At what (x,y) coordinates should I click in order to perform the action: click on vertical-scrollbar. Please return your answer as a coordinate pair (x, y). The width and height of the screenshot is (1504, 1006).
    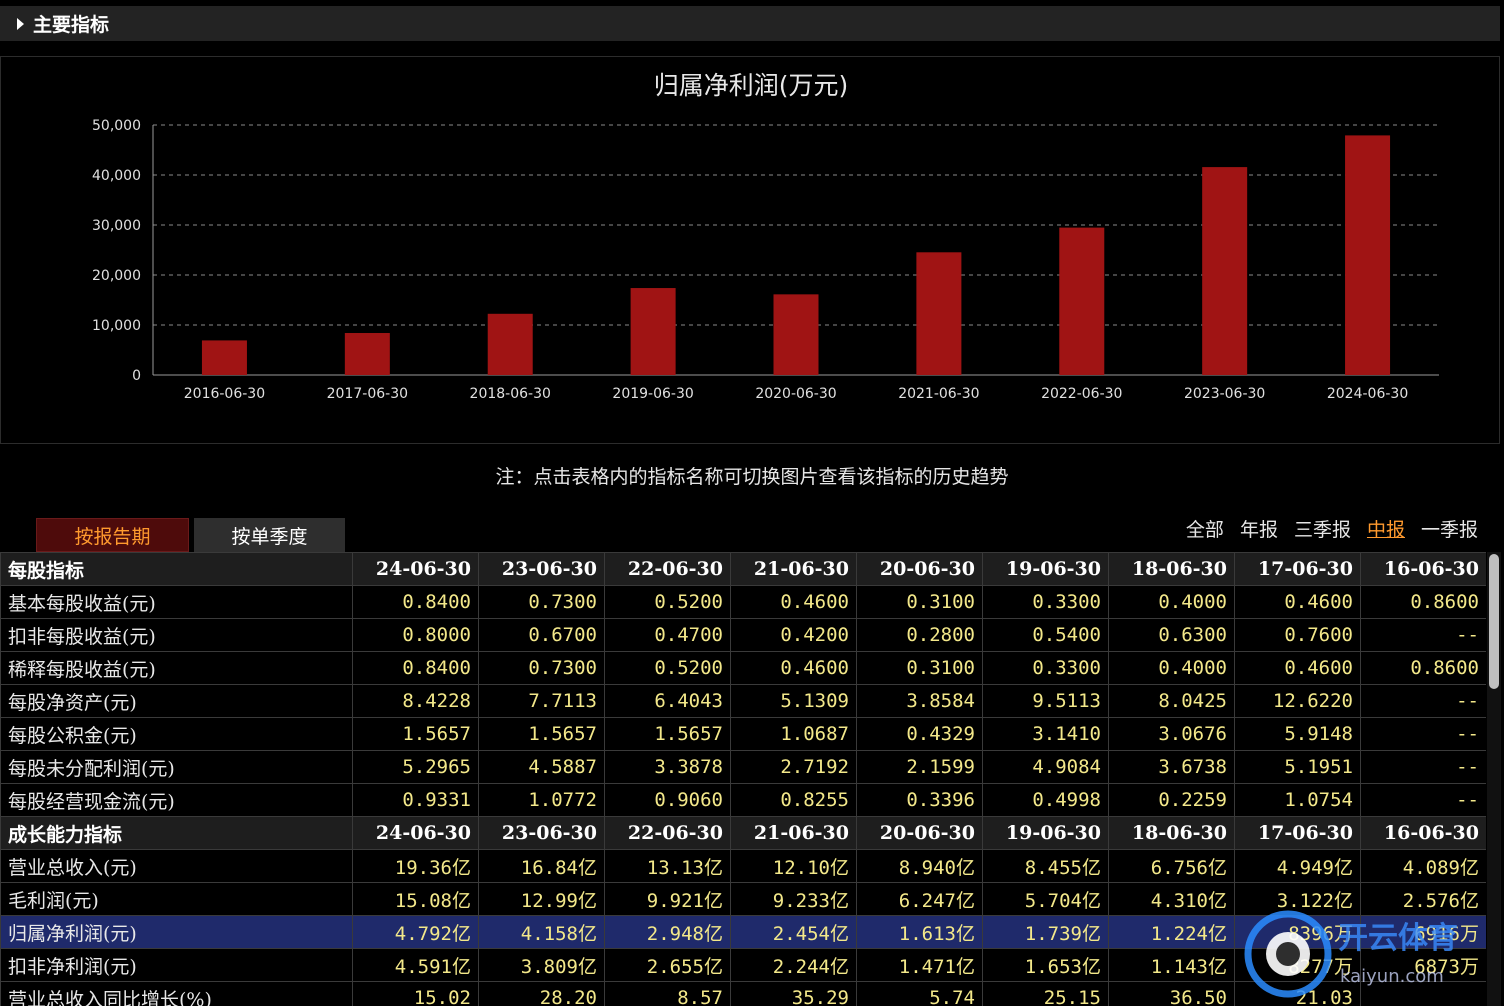
    Looking at the image, I should click on (1494, 779).